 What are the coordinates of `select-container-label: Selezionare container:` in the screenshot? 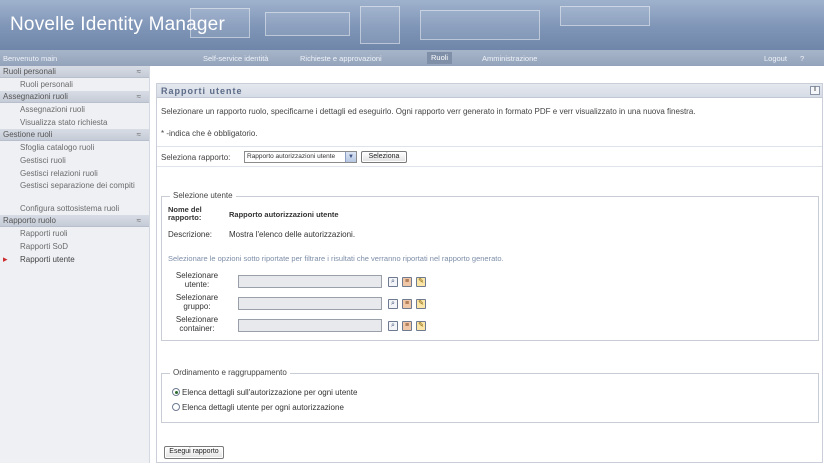 It's located at (197, 324).